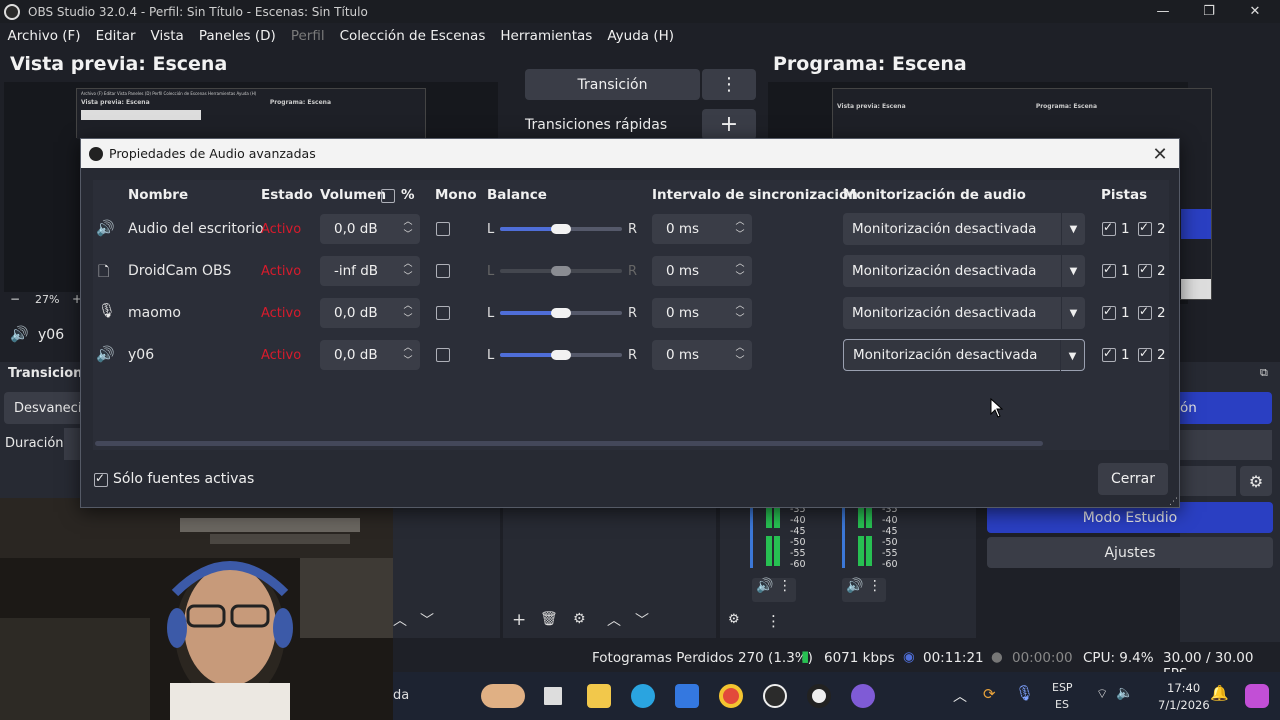  I want to click on clock-time: 17:40, so click(1183, 688).